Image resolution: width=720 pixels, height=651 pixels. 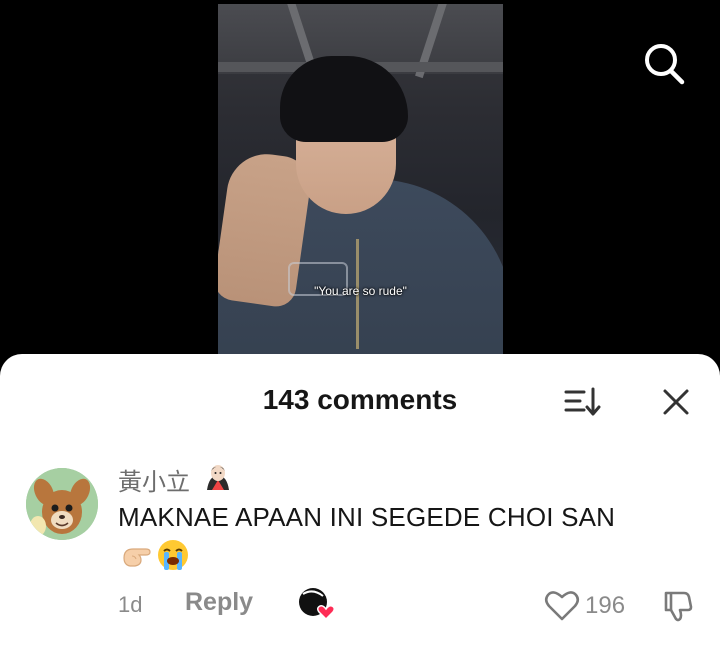 I want to click on reply-button: Reply, so click(x=219, y=602).